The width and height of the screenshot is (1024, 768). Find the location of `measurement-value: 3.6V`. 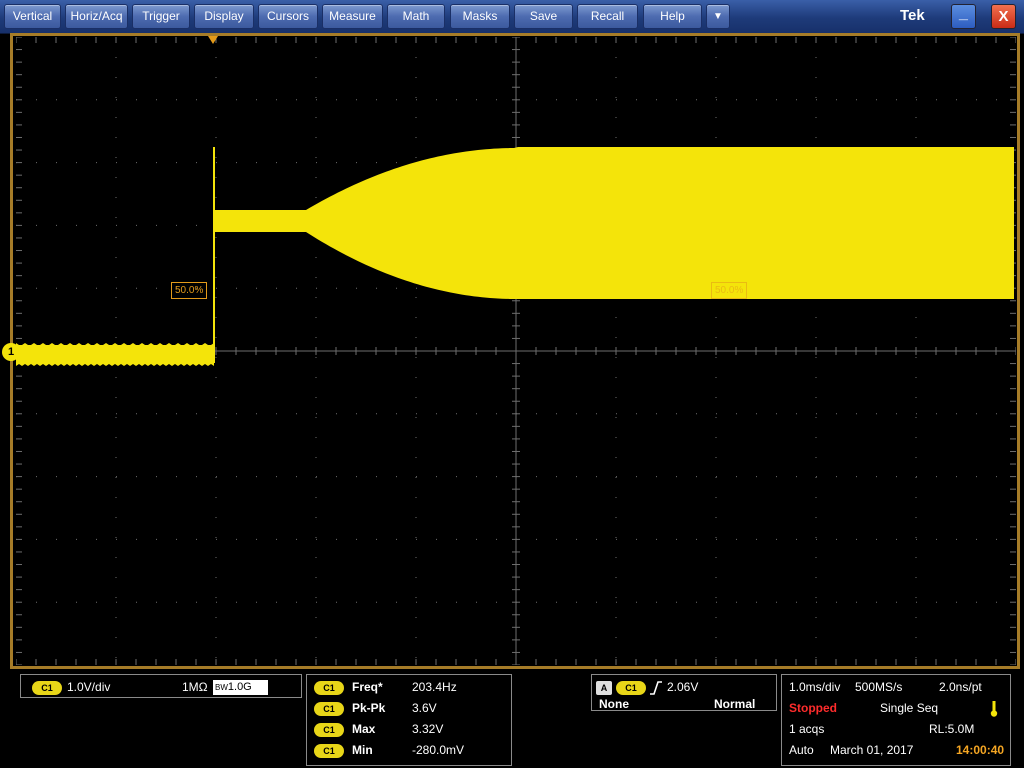

measurement-value: 3.6V is located at coordinates (424, 708).